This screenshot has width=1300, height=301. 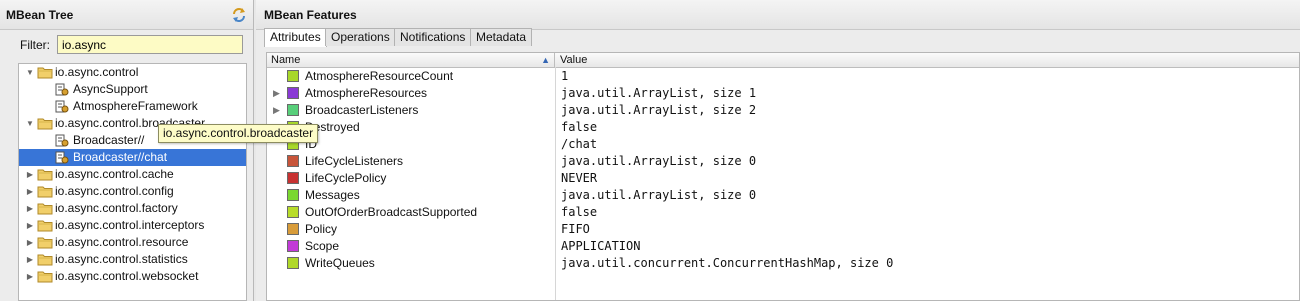 What do you see at coordinates (366, 93) in the screenshot?
I see `attribute-name: AtmosphereResources` at bounding box center [366, 93].